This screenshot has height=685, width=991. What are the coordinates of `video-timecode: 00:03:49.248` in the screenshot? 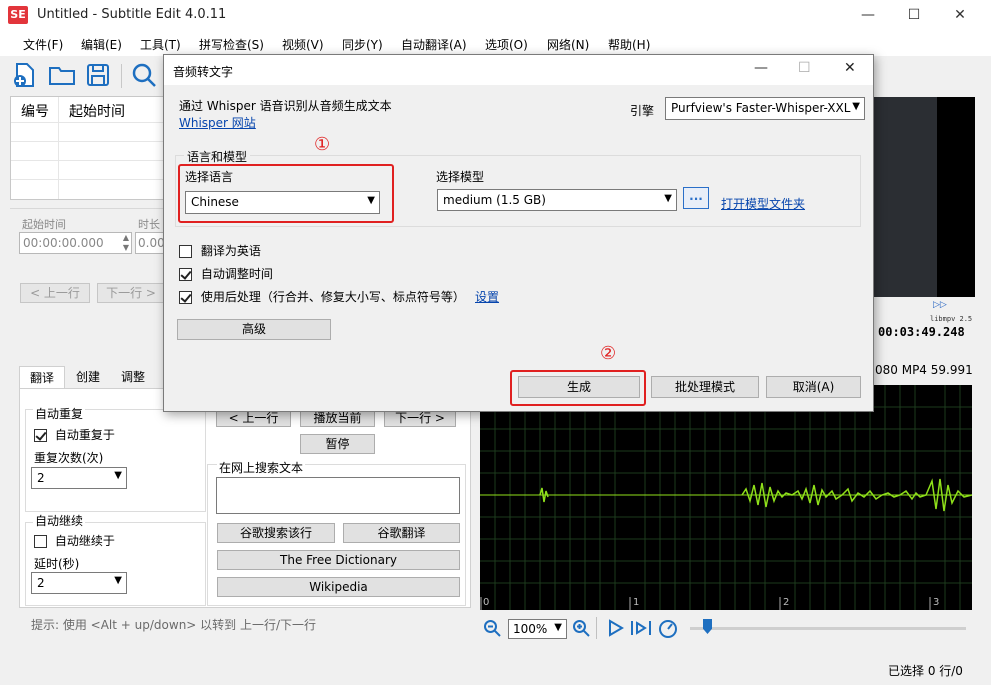 It's located at (921, 332).